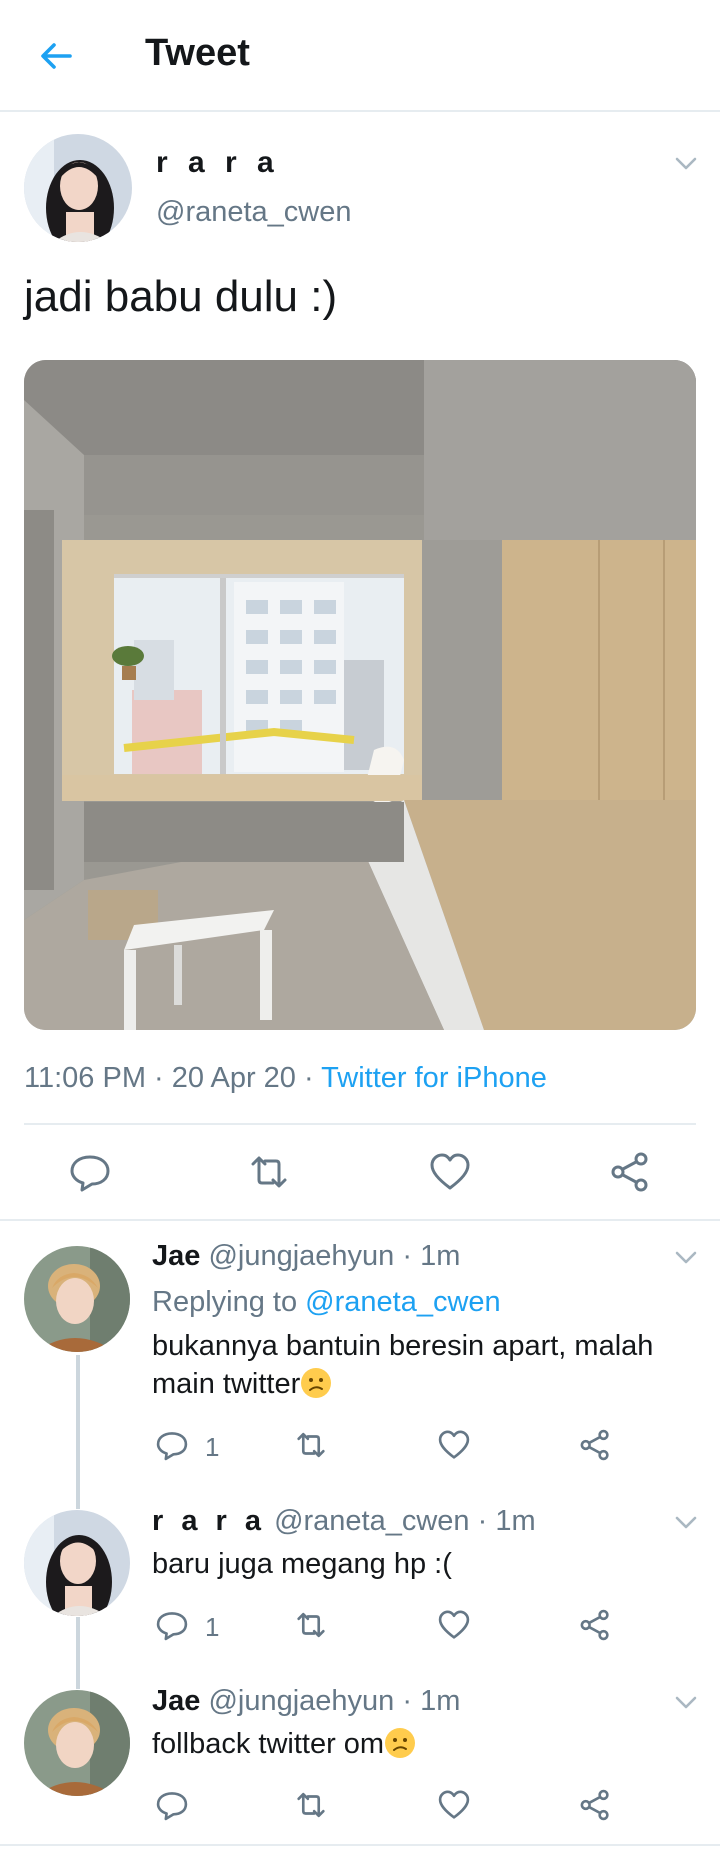 Image resolution: width=720 pixels, height=1858 pixels. I want to click on tweet-source-link: Twitter for iPhone, so click(434, 1078).